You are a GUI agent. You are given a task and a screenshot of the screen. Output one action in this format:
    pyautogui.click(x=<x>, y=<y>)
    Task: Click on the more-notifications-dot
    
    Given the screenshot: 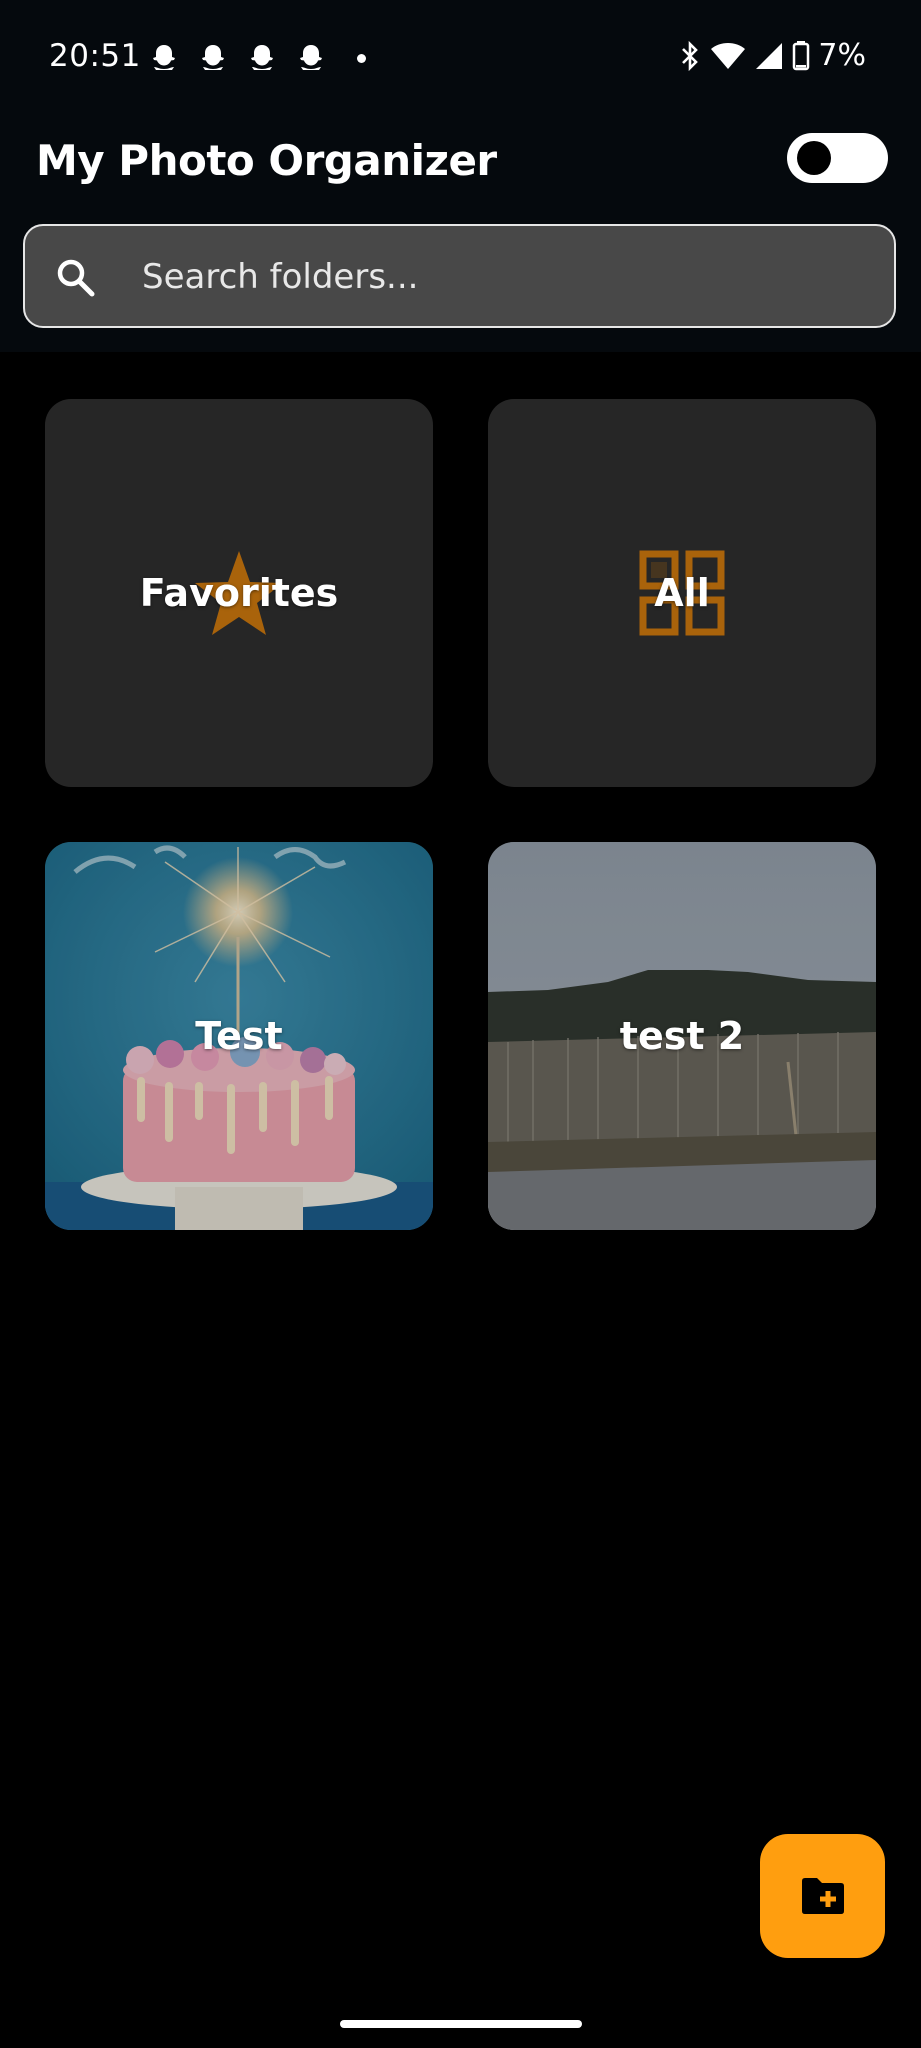 What is the action you would take?
    pyautogui.click(x=361, y=58)
    